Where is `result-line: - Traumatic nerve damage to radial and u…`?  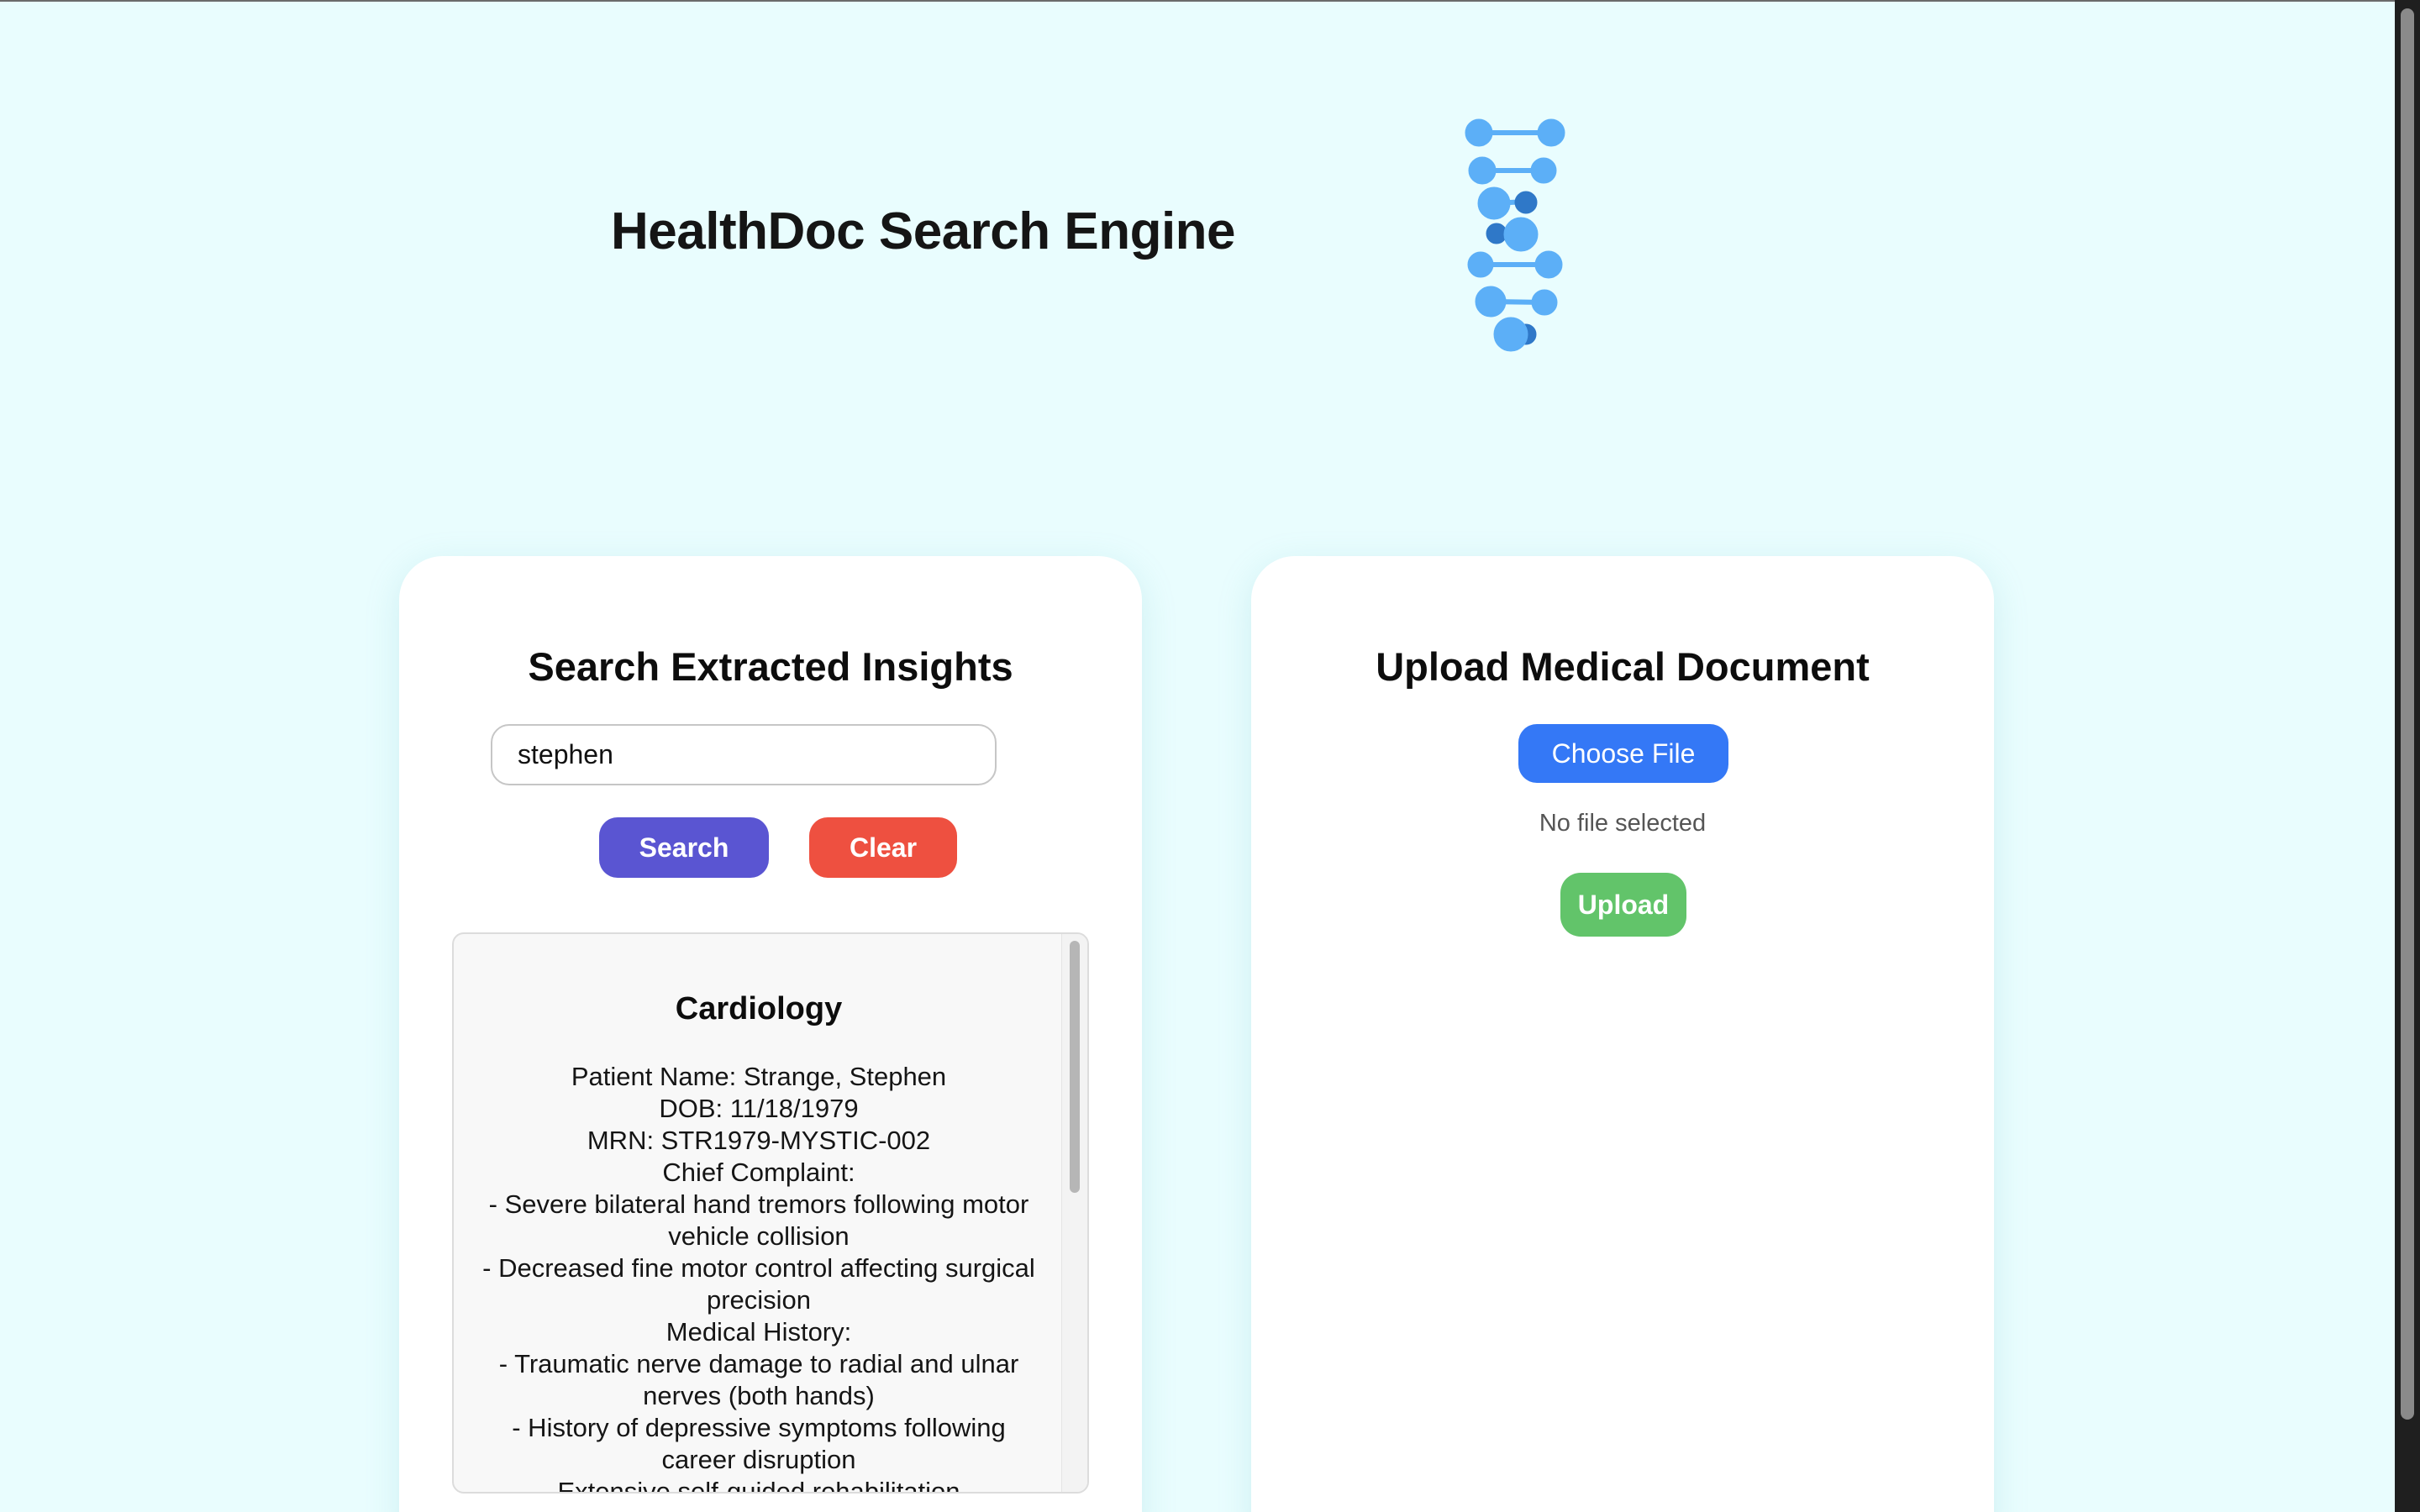
result-line: - Traumatic nerve damage to radial and u… is located at coordinates (758, 1379).